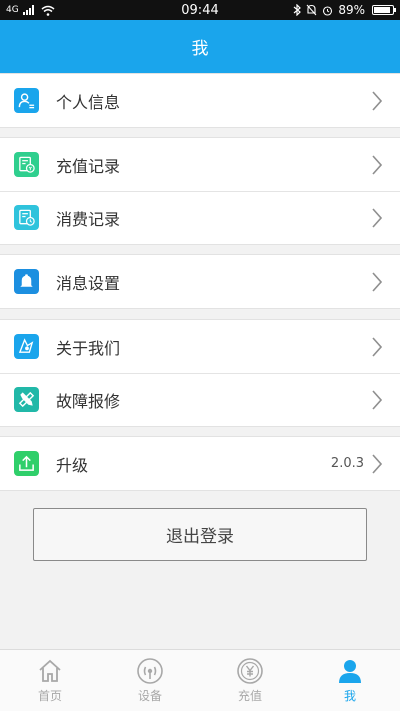 Image resolution: width=400 pixels, height=711 pixels. I want to click on signal-label: 4G, so click(12, 10).